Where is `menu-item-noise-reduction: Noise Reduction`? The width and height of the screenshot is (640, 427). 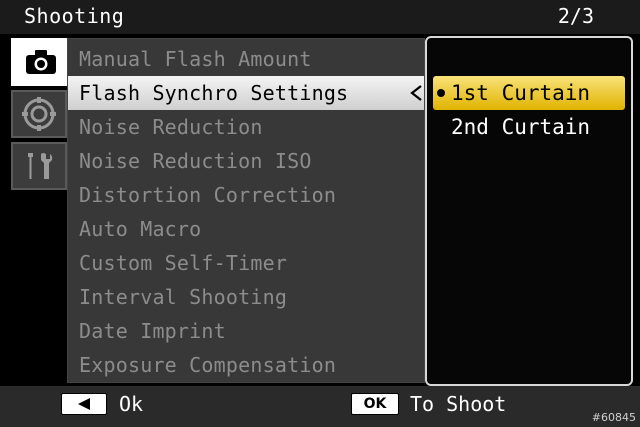 menu-item-noise-reduction: Noise Reduction is located at coordinates (246, 127).